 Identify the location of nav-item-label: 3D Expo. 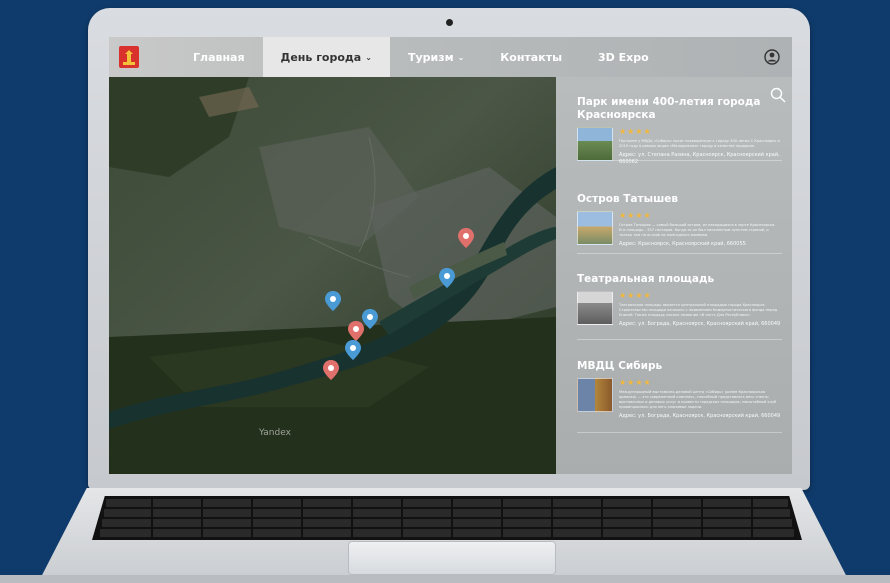
(623, 57).